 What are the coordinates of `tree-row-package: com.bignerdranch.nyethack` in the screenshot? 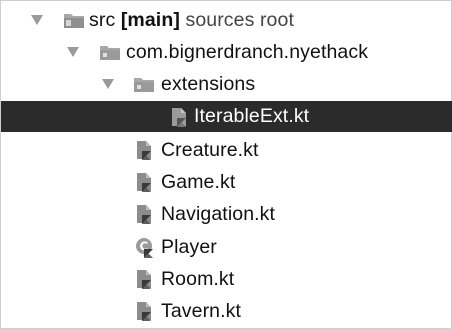 It's located at (226, 52).